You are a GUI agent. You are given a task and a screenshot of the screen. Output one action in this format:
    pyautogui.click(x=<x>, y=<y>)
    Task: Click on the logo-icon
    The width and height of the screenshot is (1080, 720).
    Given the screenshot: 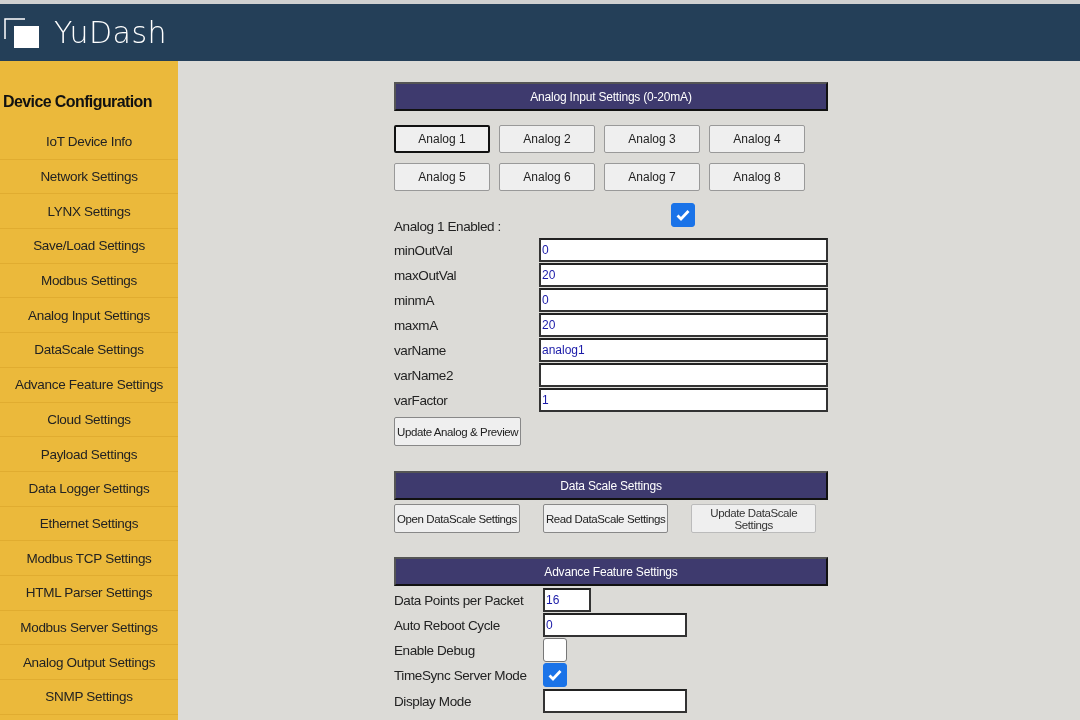 What is the action you would take?
    pyautogui.click(x=22, y=32)
    